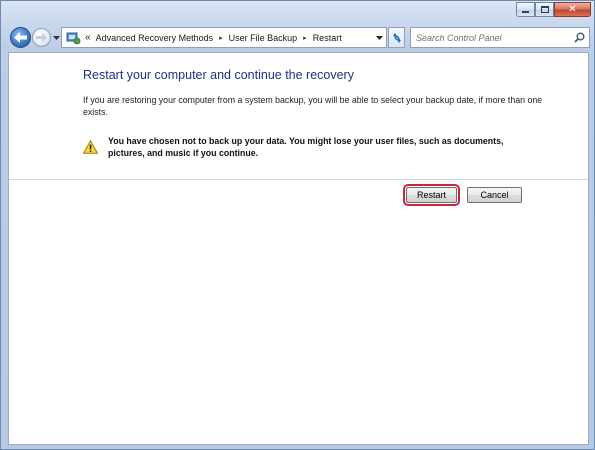 This screenshot has width=595, height=450. What do you see at coordinates (298, 179) in the screenshot?
I see `divider` at bounding box center [298, 179].